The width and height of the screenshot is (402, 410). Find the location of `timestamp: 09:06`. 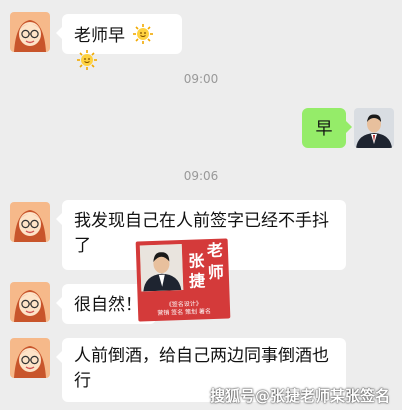

timestamp: 09:06 is located at coordinates (201, 176).